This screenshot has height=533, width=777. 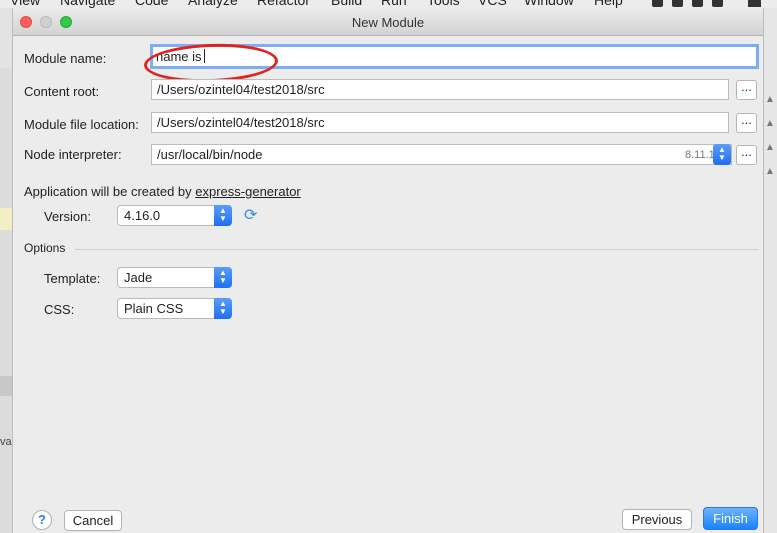 What do you see at coordinates (62, 91) in the screenshot?
I see `content-root-label: Content root:` at bounding box center [62, 91].